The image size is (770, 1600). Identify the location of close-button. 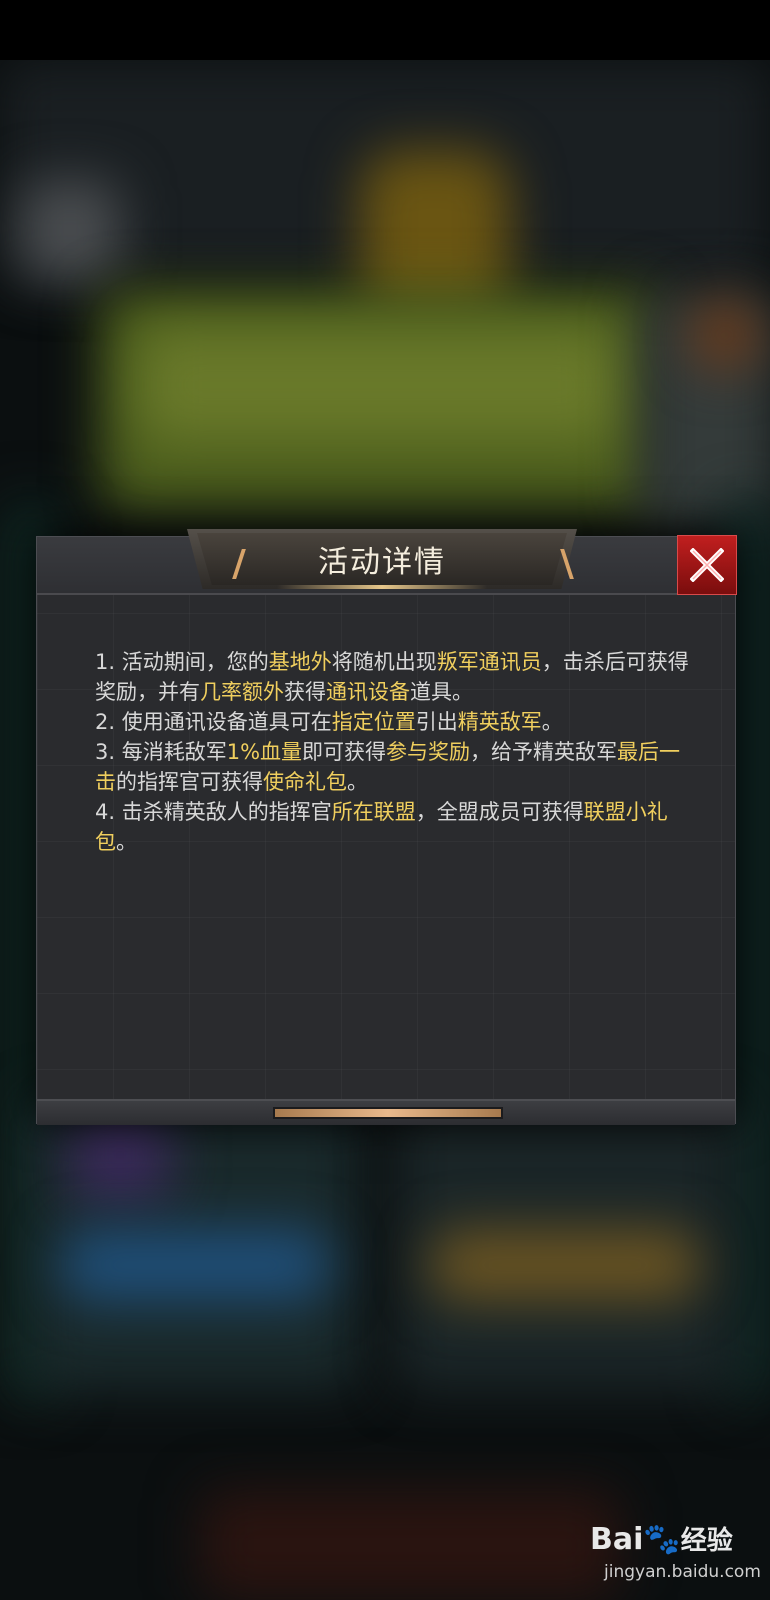
(707, 565).